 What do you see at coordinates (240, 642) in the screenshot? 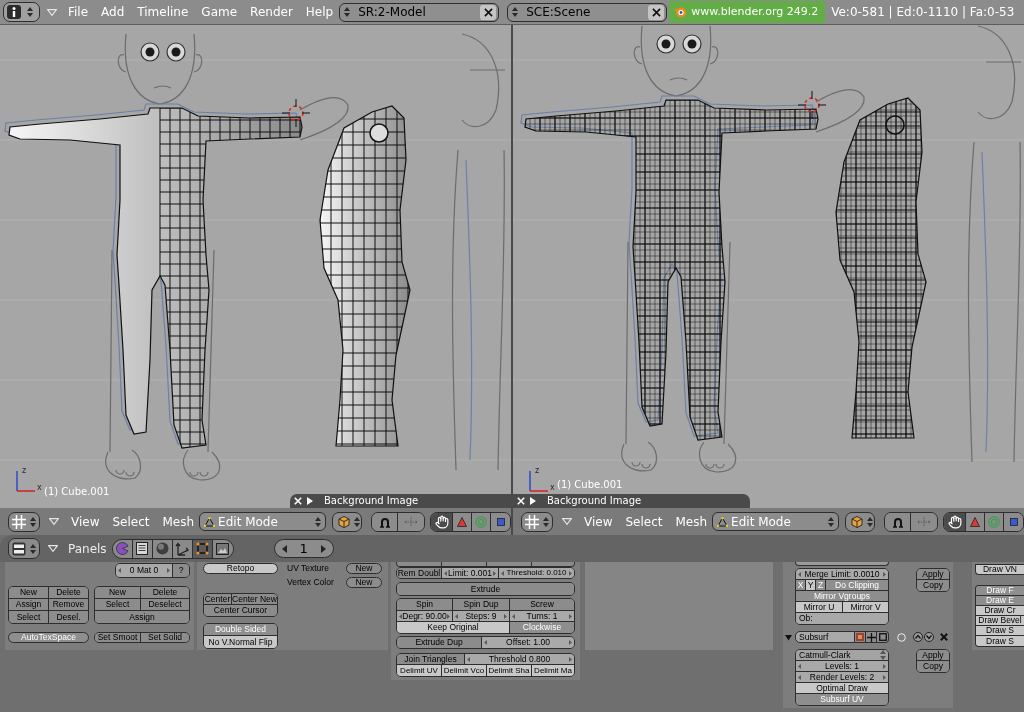
I see `toggle-button: No V.Normal Flip` at bounding box center [240, 642].